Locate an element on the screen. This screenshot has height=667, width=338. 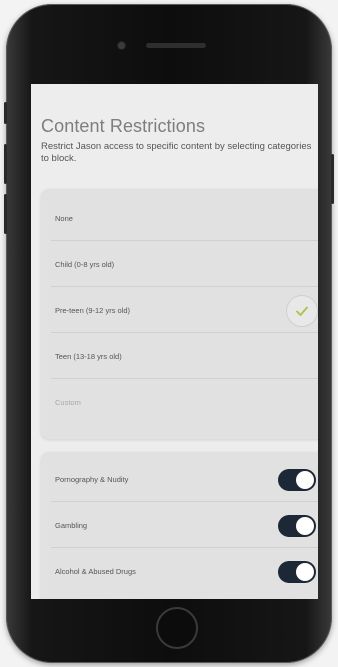
earpiece-speaker is located at coordinates (176, 45).